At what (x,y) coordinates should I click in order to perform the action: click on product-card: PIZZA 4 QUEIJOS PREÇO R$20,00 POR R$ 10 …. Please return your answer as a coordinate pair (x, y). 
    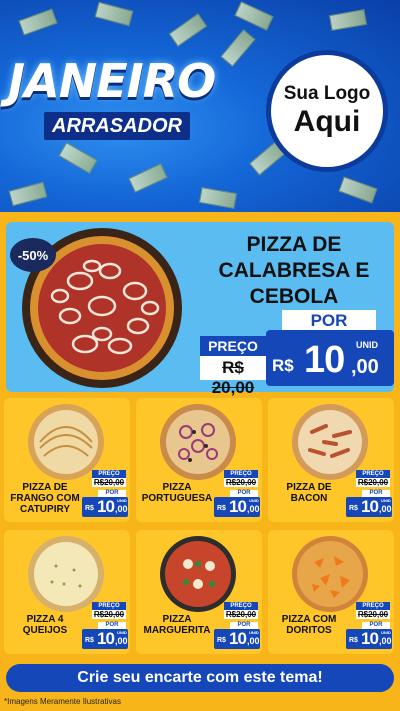
    Looking at the image, I should click on (67, 592).